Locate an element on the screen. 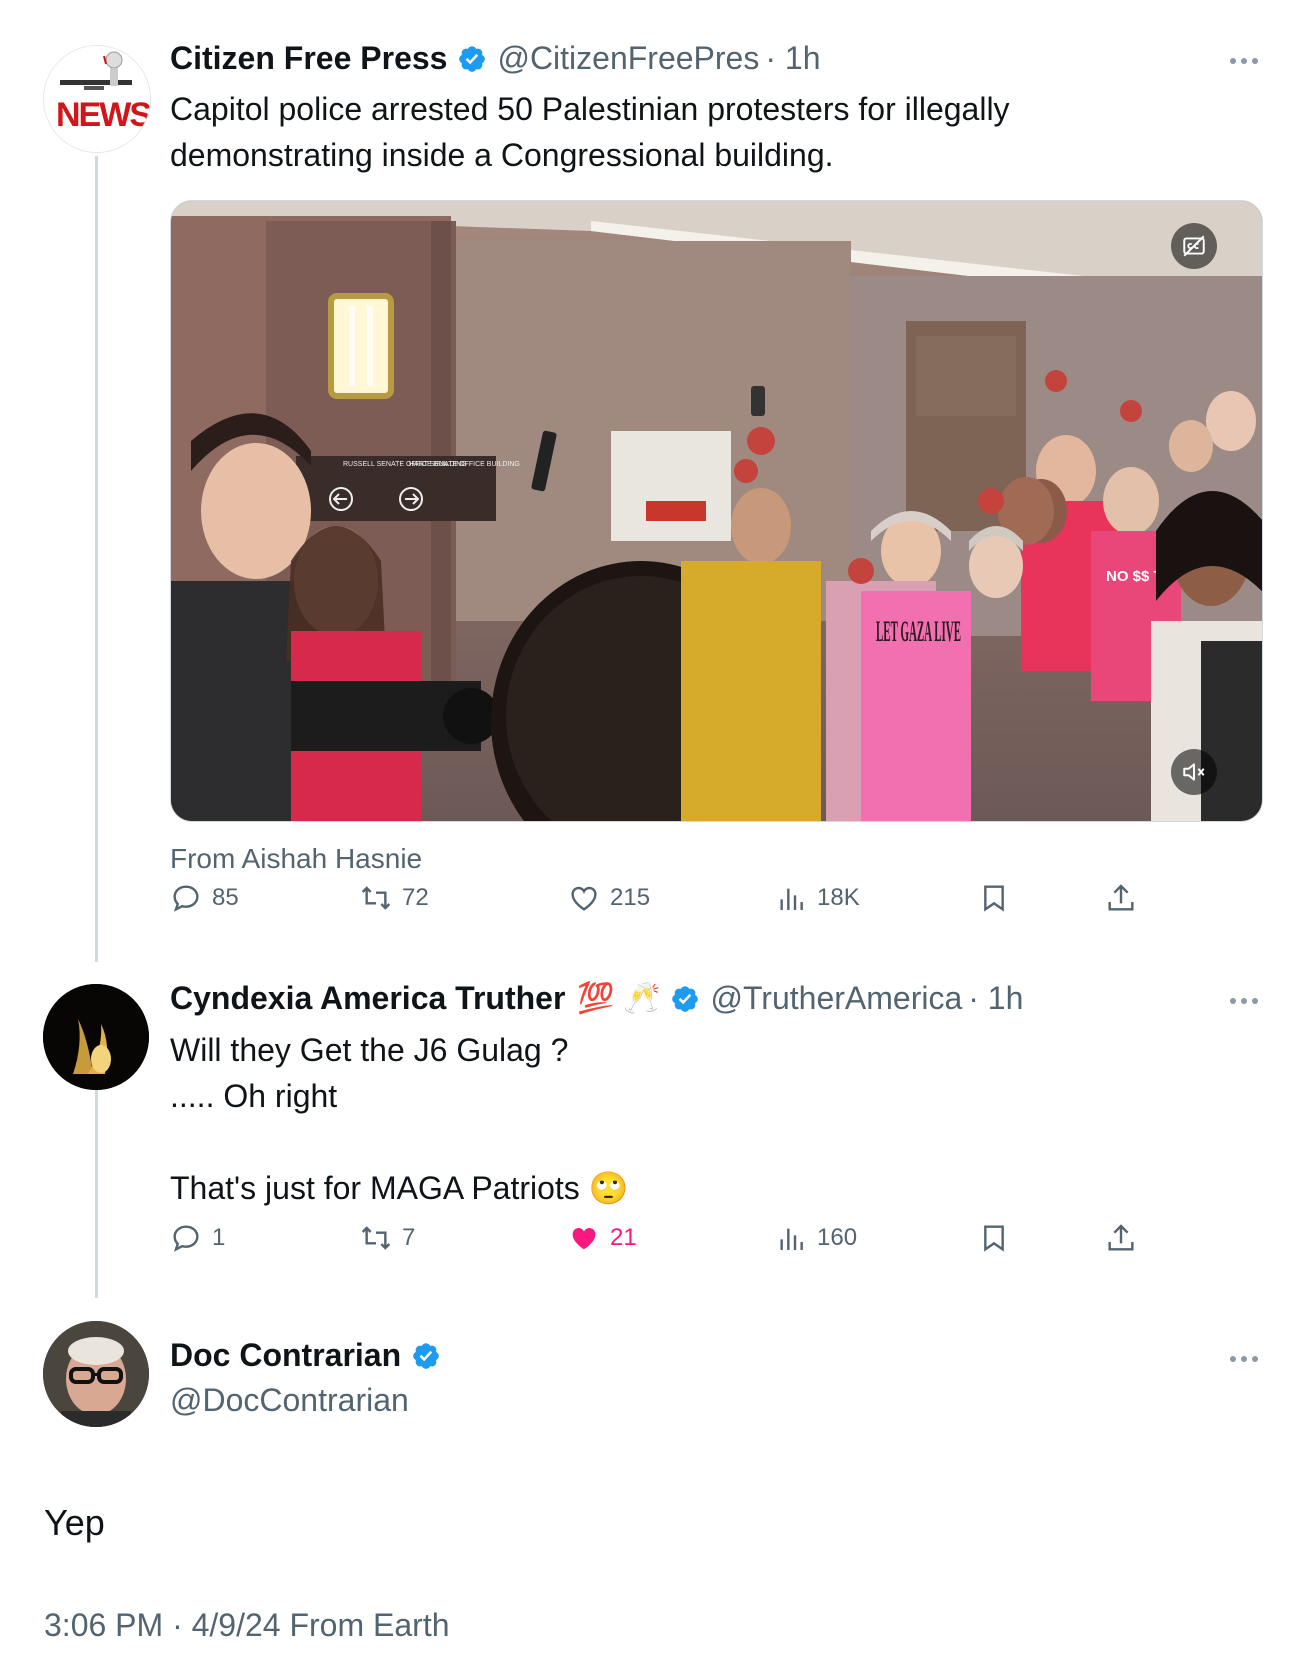 The image size is (1299, 1666). reply-count: 85 is located at coordinates (225, 897).